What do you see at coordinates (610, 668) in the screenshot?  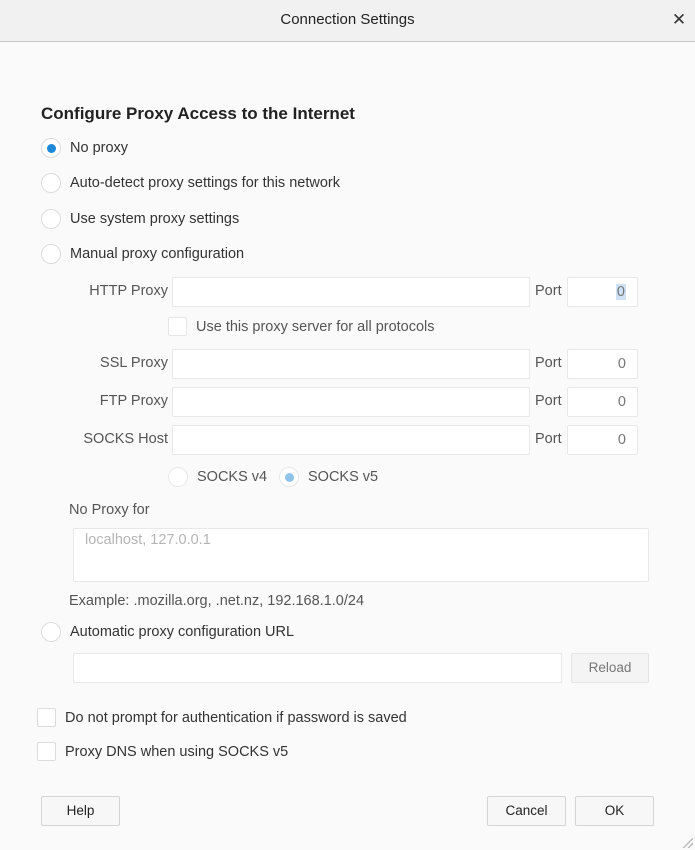 I see `reload-button: Reload` at bounding box center [610, 668].